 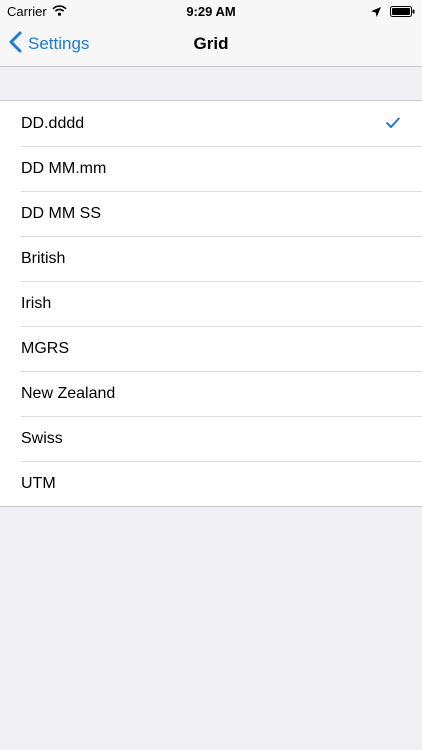 What do you see at coordinates (393, 123) in the screenshot?
I see `checkmark-icon` at bounding box center [393, 123].